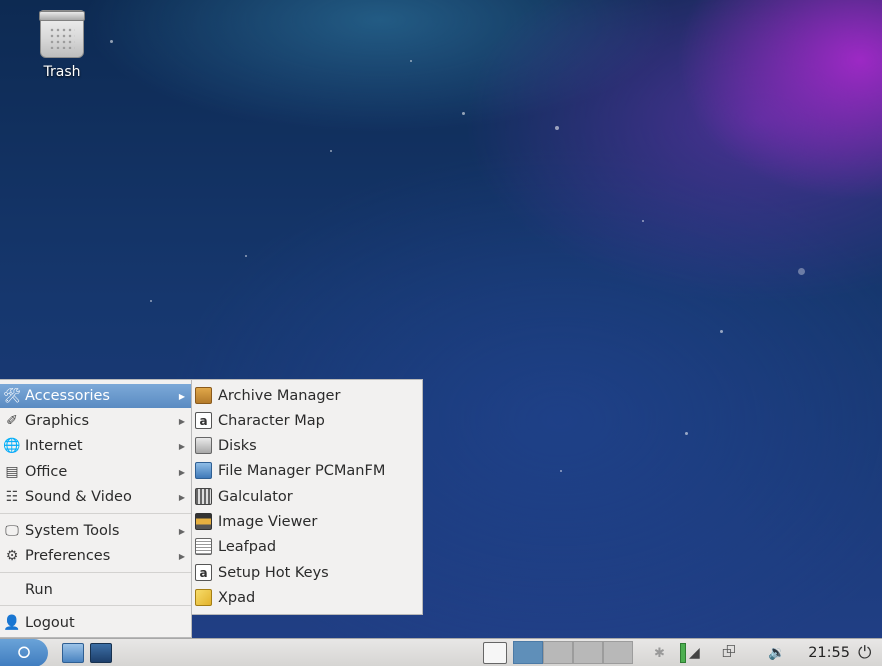 Image resolution: width=882 pixels, height=666 pixels. What do you see at coordinates (50, 623) in the screenshot?
I see `menu-item-label: Logout` at bounding box center [50, 623].